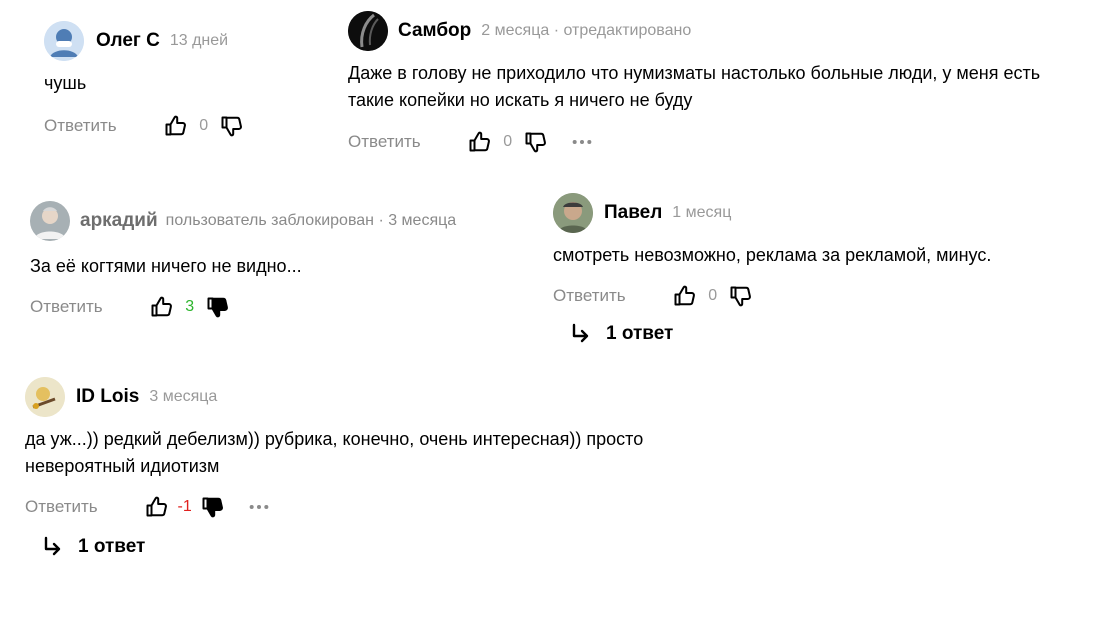 The height and width of the screenshot is (620, 1111). What do you see at coordinates (65, 83) in the screenshot?
I see `comment-text: чушь` at bounding box center [65, 83].